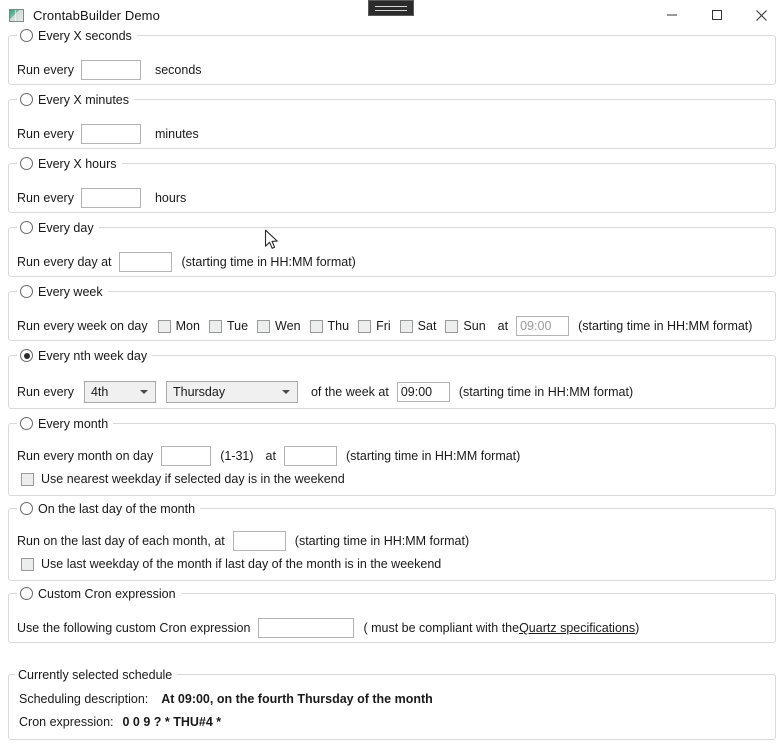 Image resolution: width=784 pixels, height=750 pixels. I want to click on legend-every-week: Every week, so click(62, 291).